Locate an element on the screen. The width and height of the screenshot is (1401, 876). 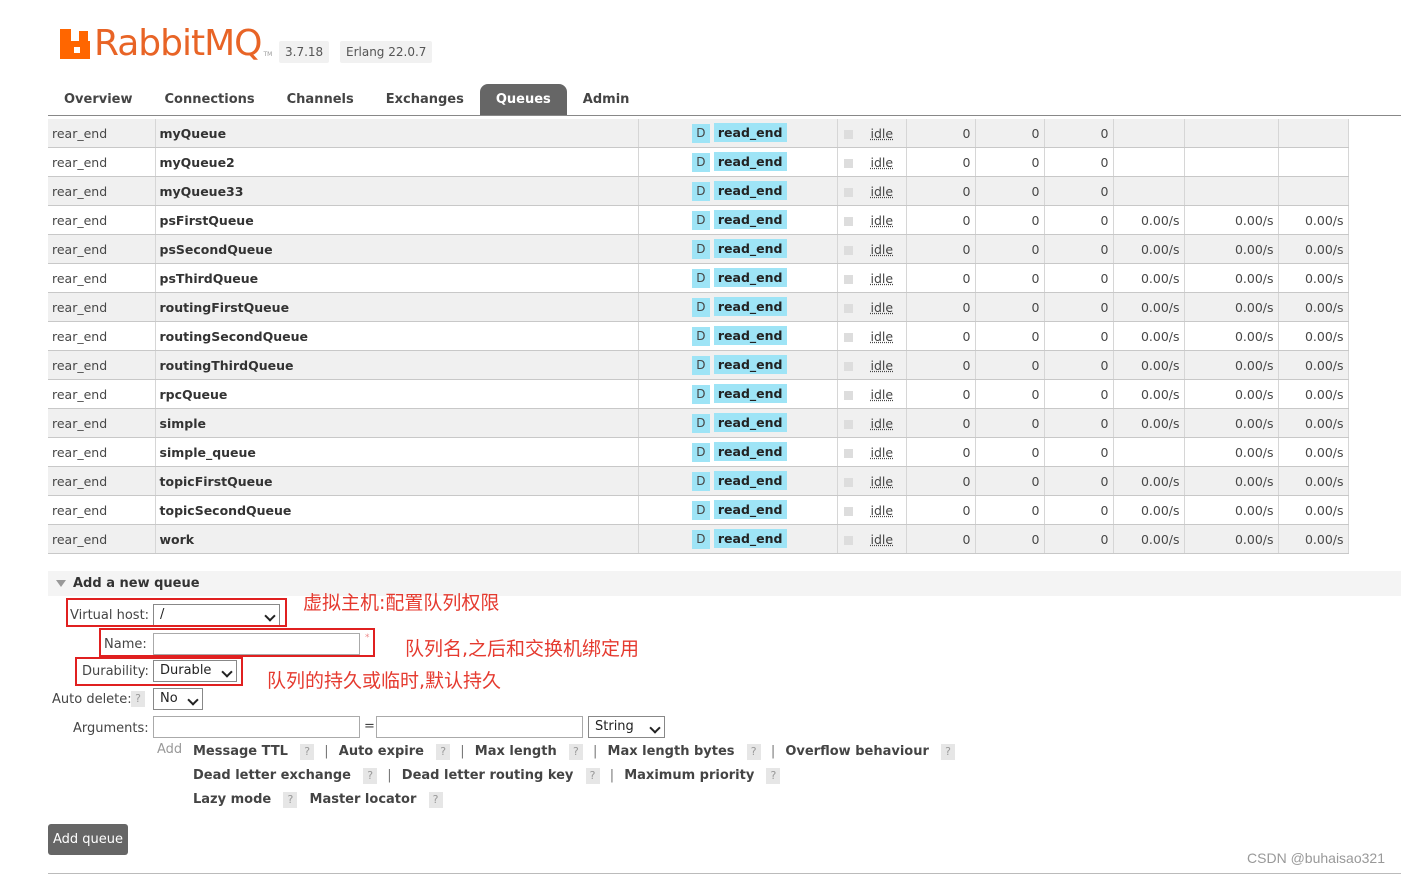
queue-name-link: psSecondQueue is located at coordinates (397, 249).